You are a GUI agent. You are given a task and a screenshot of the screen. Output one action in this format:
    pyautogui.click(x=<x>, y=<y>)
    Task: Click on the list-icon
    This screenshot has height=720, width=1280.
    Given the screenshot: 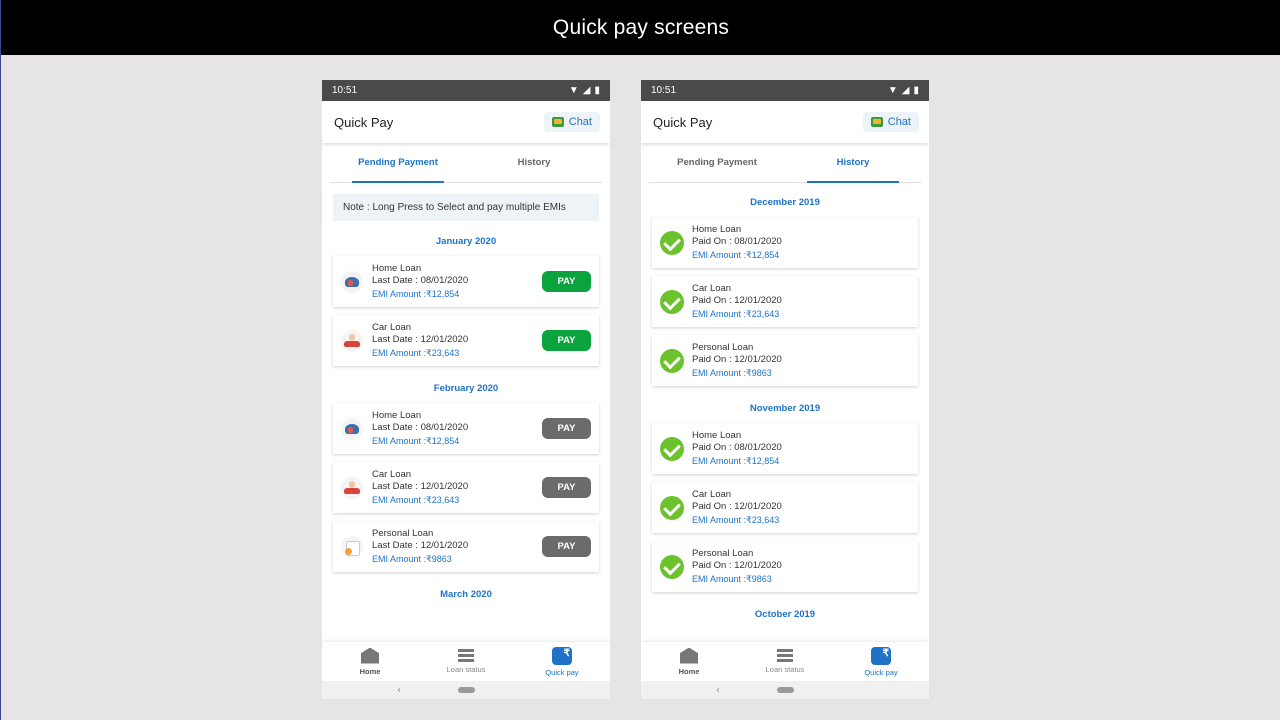 What is the action you would take?
    pyautogui.click(x=466, y=655)
    